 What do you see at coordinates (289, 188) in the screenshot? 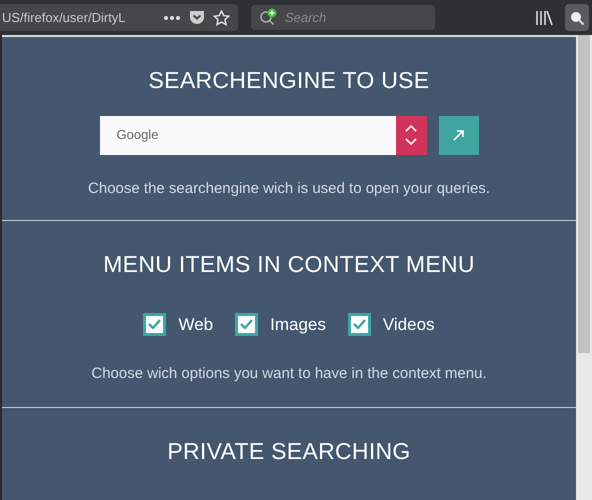
I see `section-description: Choose the searchengine wich is used to open your queries.` at bounding box center [289, 188].